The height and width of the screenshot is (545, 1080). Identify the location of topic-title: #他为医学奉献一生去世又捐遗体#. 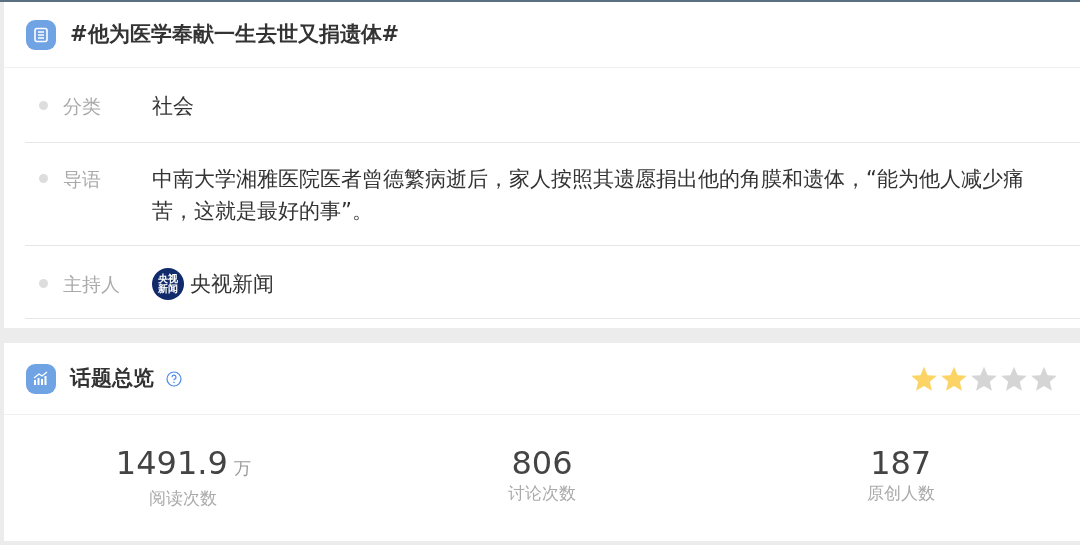
(235, 34).